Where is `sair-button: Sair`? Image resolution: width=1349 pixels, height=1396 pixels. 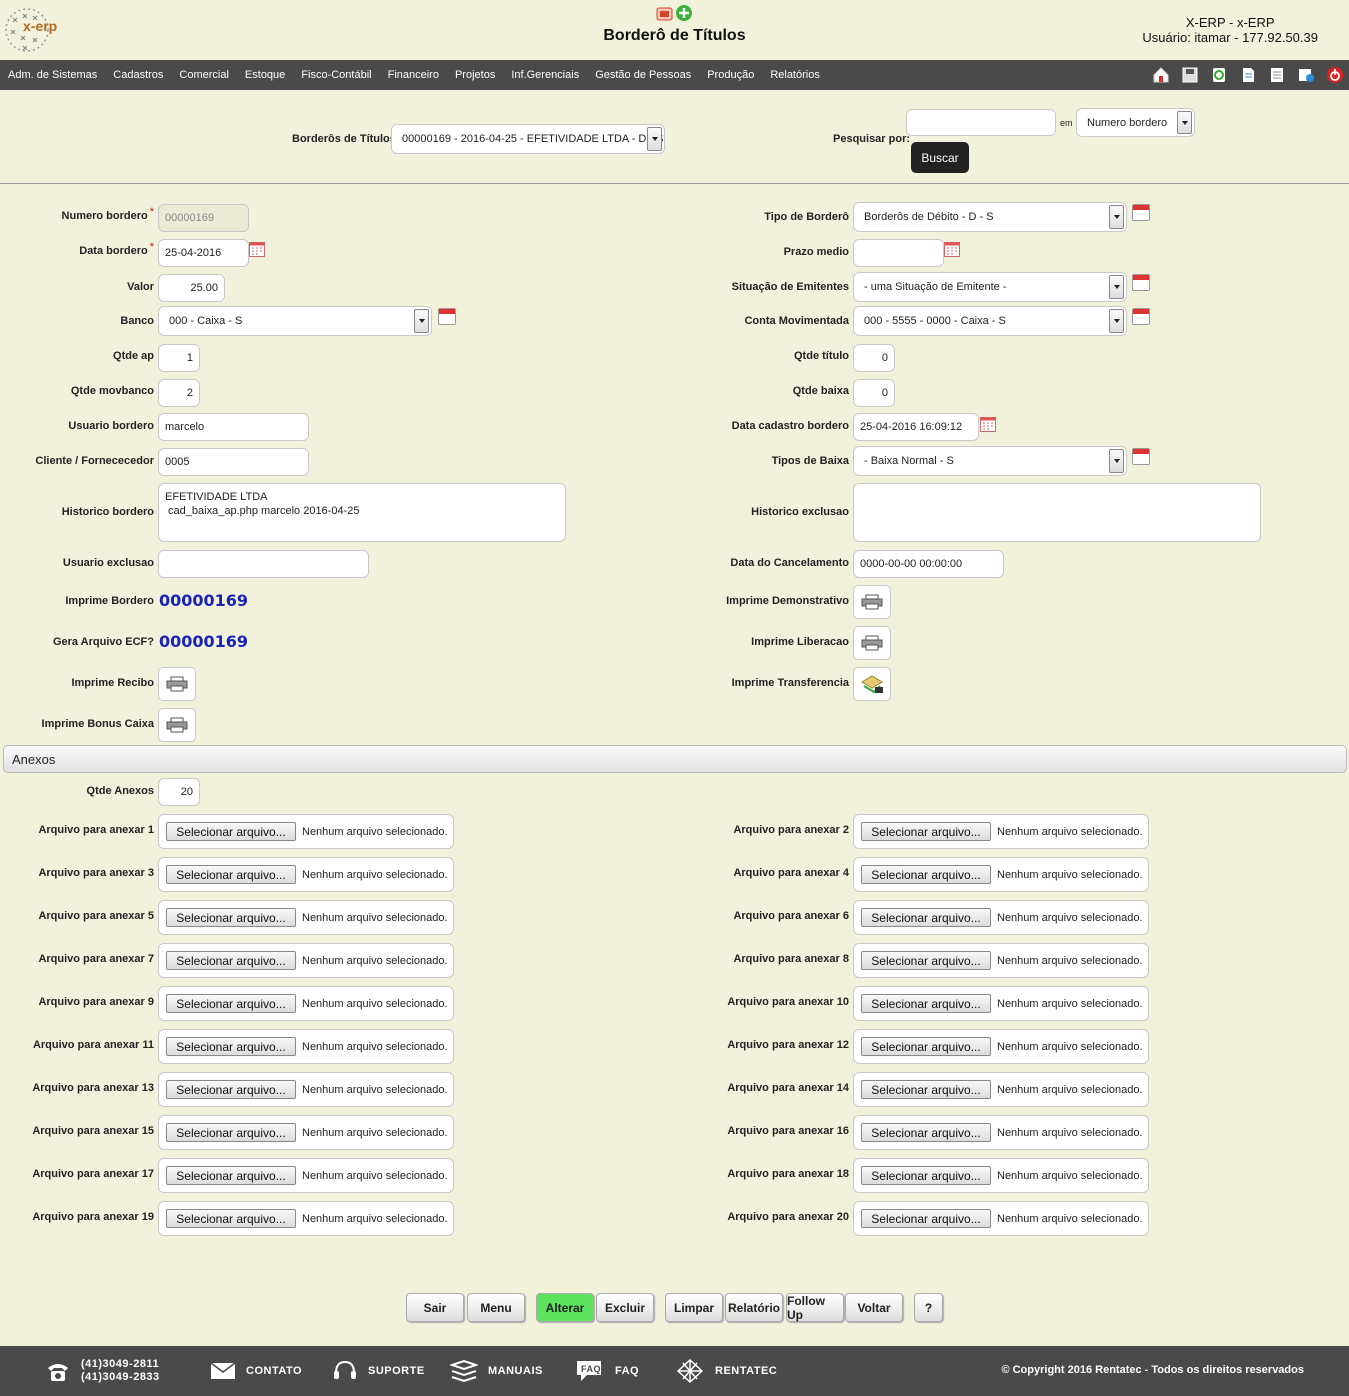 sair-button: Sair is located at coordinates (435, 1307).